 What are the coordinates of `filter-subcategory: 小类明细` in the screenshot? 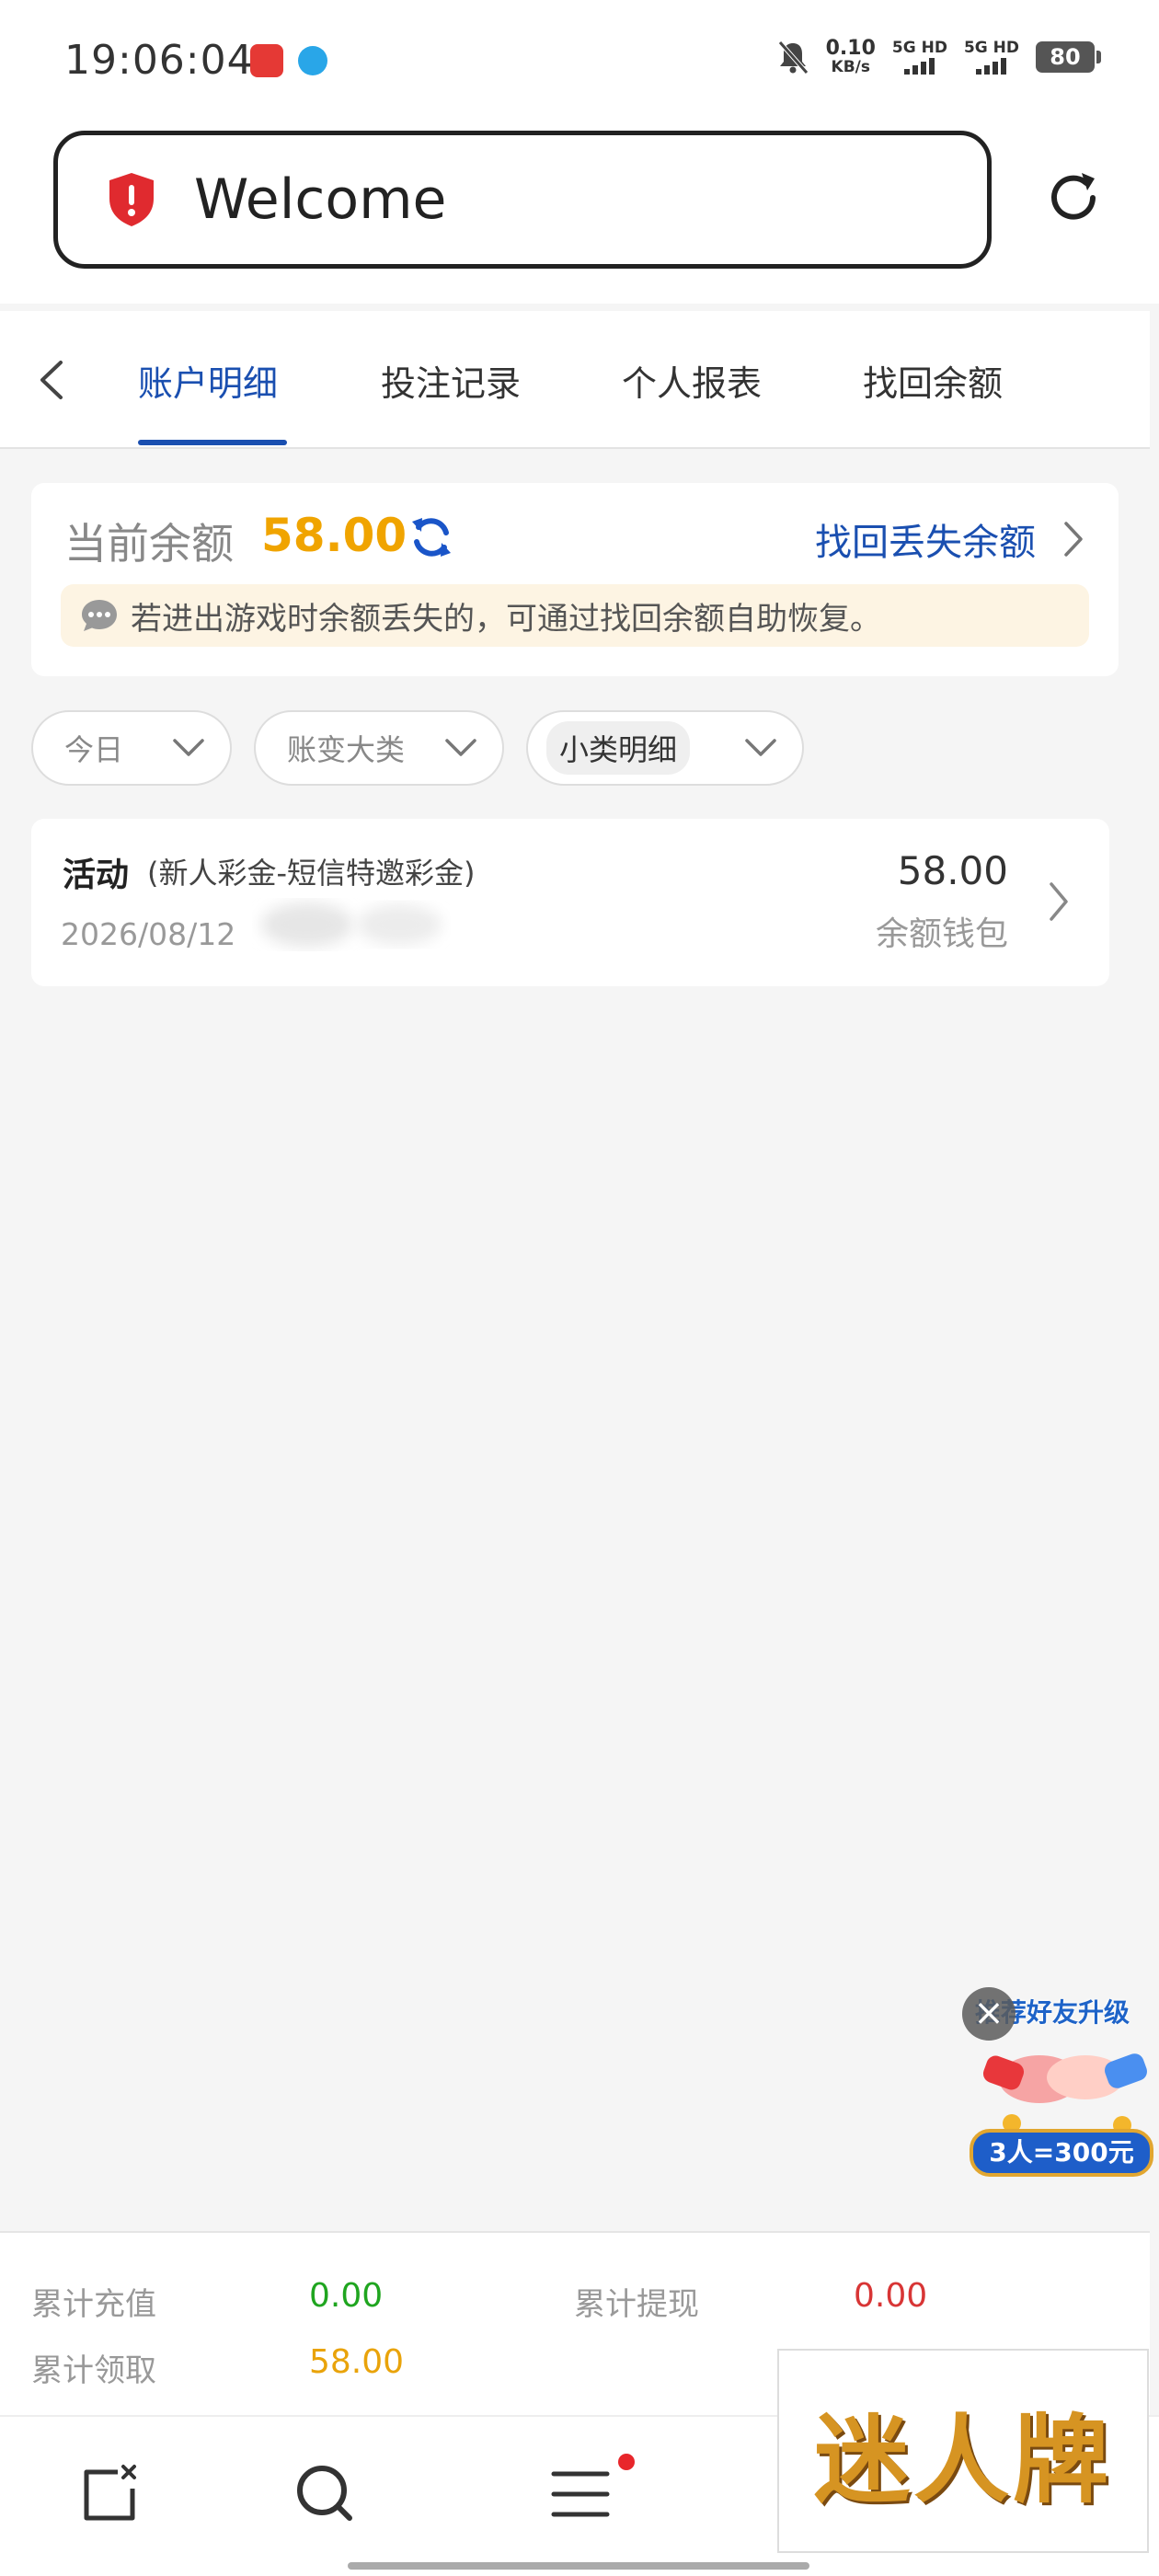 It's located at (665, 748).